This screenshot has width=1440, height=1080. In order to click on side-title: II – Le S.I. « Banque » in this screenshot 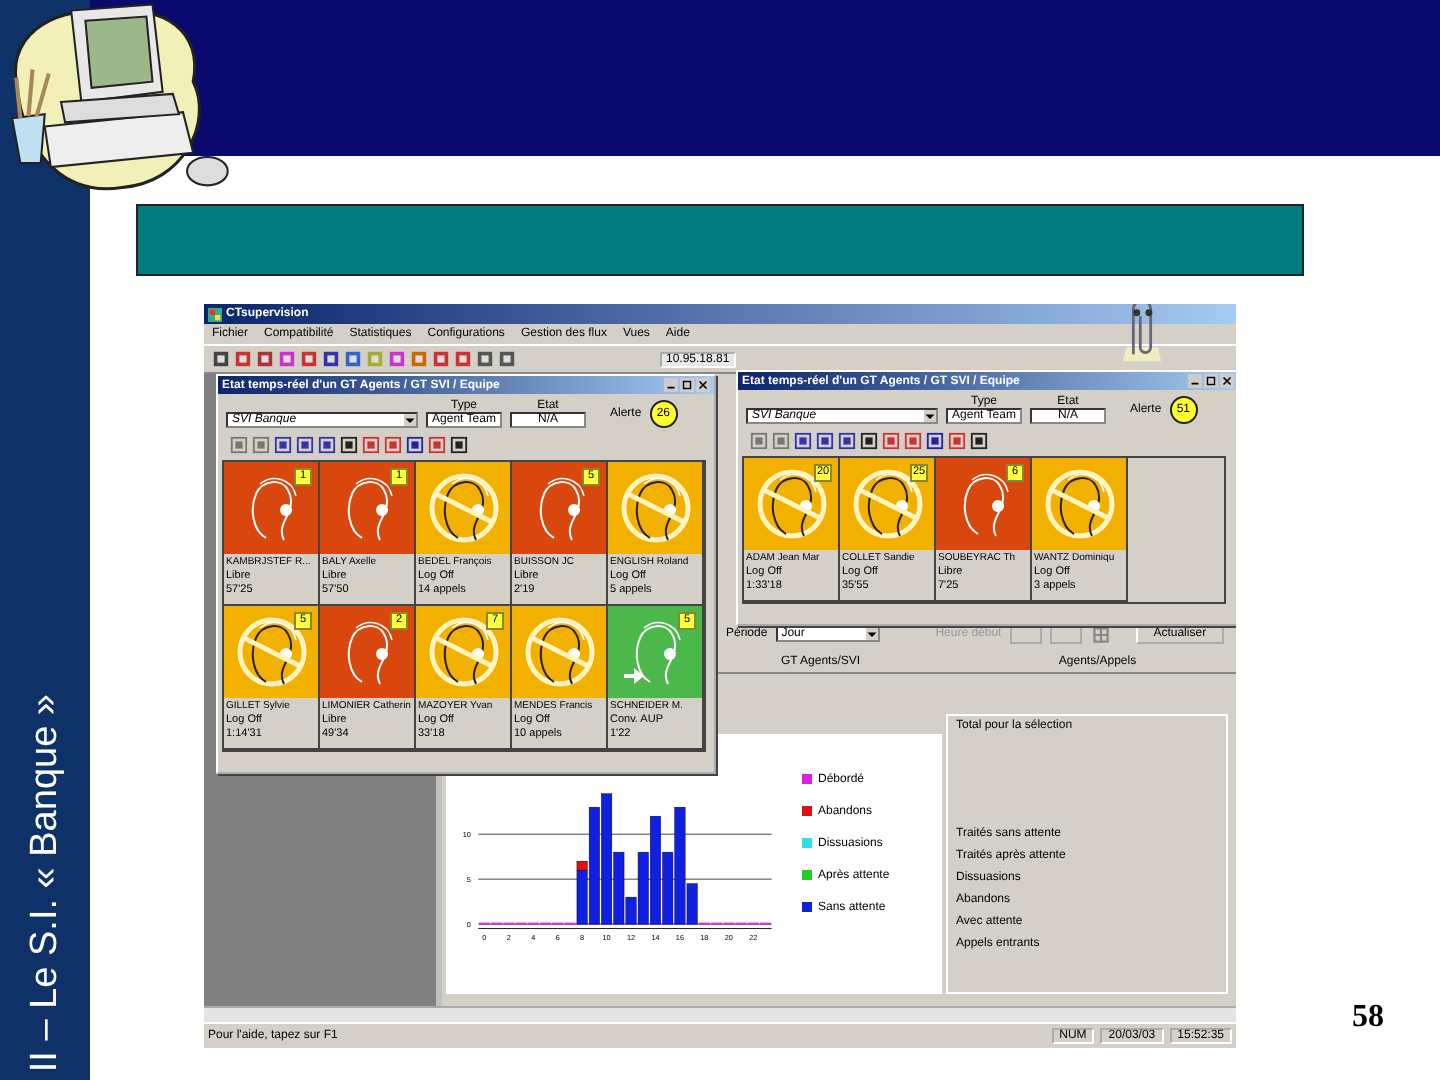, I will do `click(45, 882)`.